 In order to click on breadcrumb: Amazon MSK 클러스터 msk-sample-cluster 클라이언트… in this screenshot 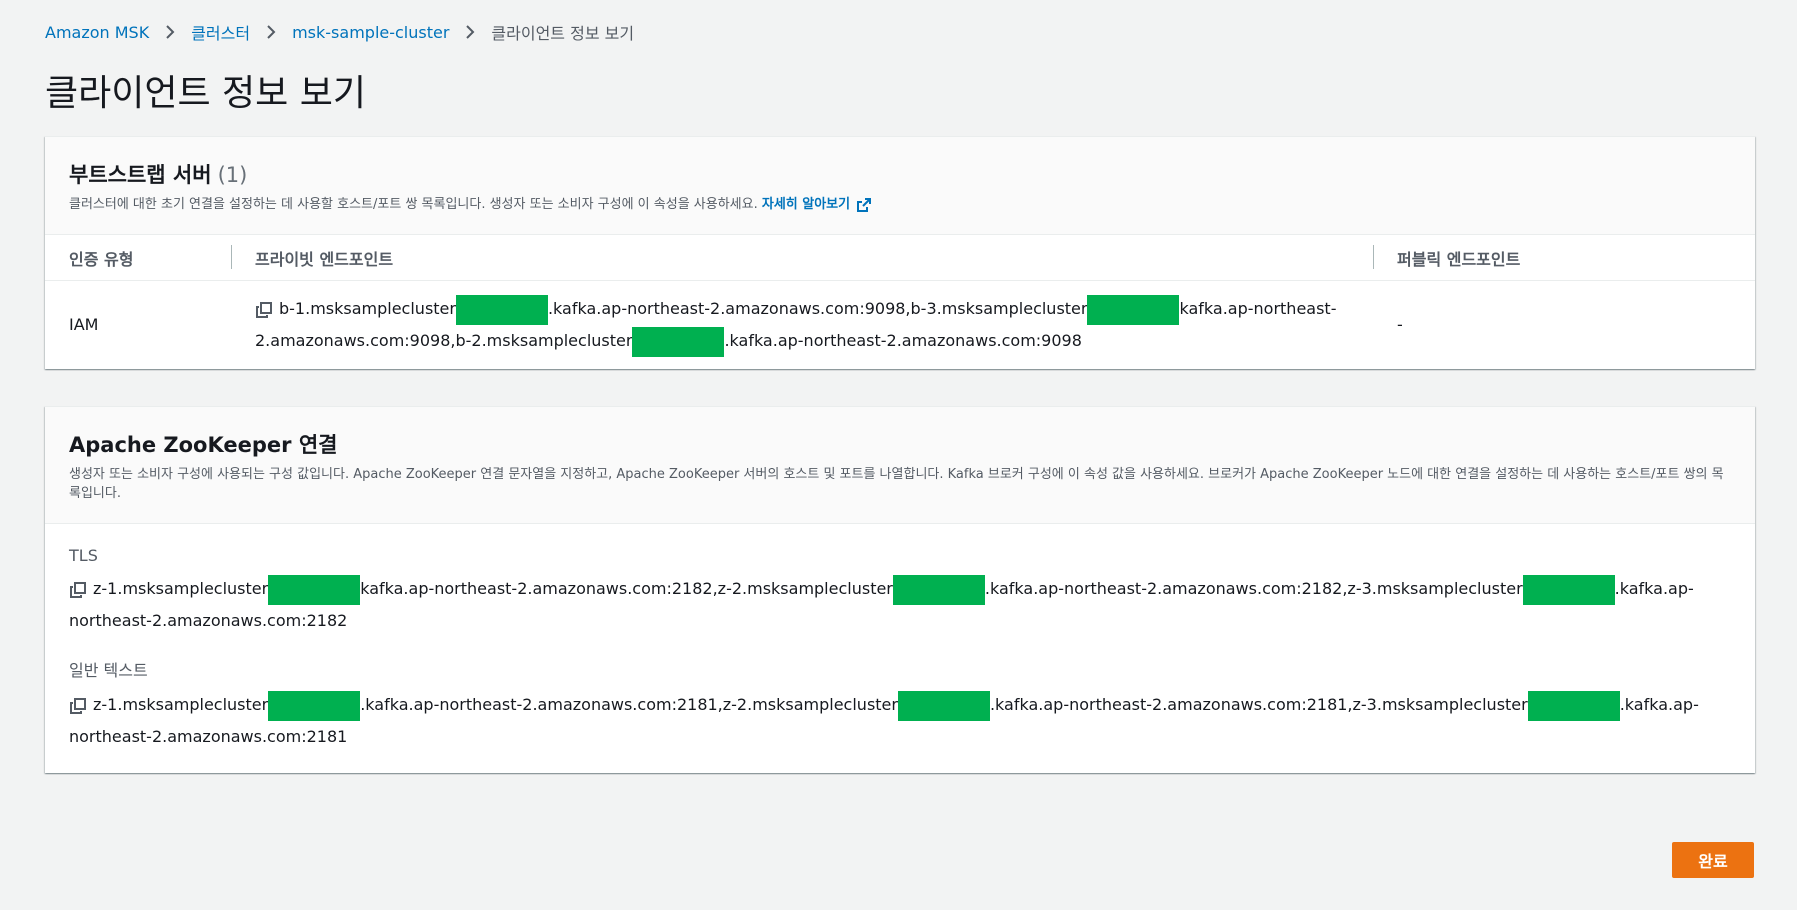, I will do `click(339, 32)`.